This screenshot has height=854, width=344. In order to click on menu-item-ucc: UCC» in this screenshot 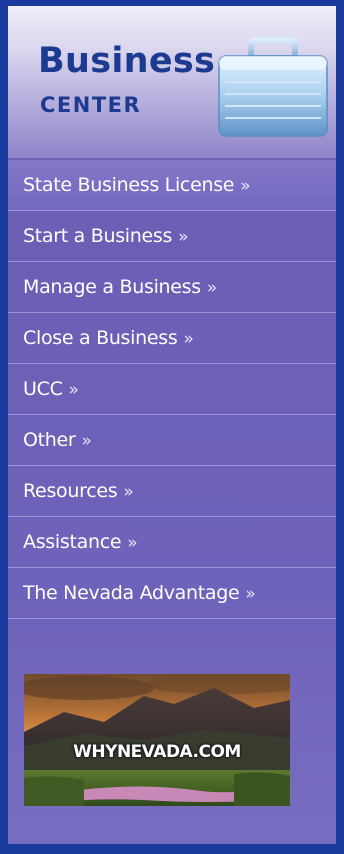, I will do `click(172, 389)`.